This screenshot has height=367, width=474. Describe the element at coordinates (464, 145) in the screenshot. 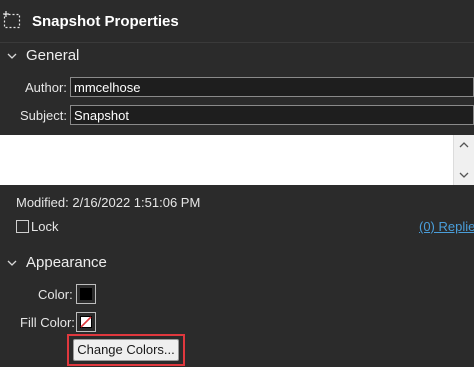

I see `scroll-up-arrow-icon` at that location.